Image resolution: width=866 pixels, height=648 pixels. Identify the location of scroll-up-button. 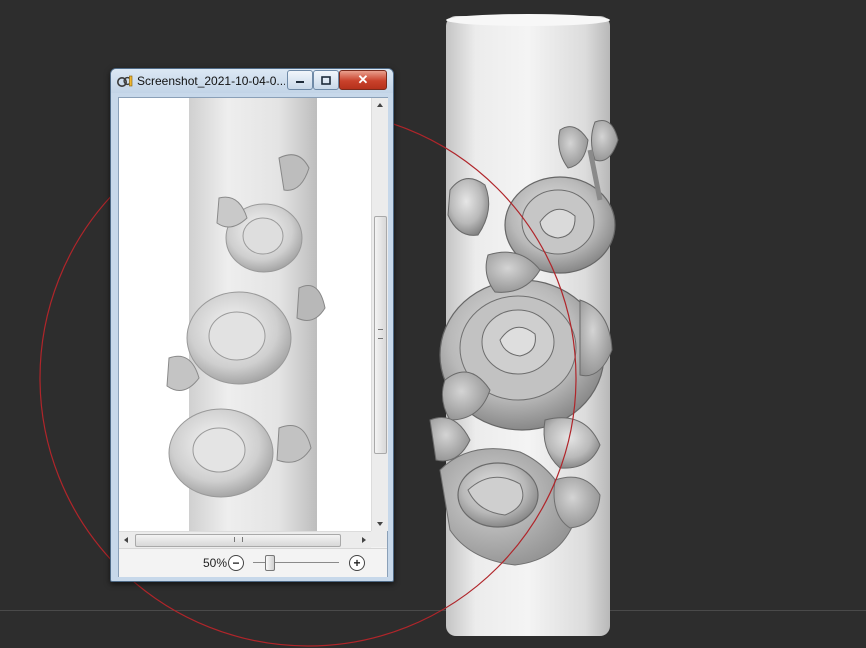
(380, 105).